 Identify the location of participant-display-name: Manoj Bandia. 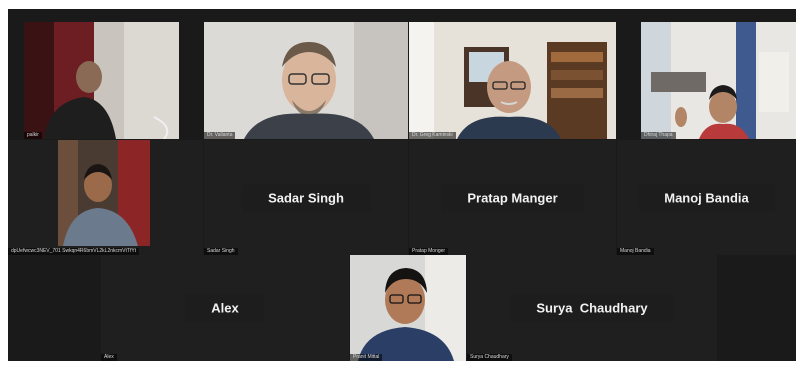
(706, 197).